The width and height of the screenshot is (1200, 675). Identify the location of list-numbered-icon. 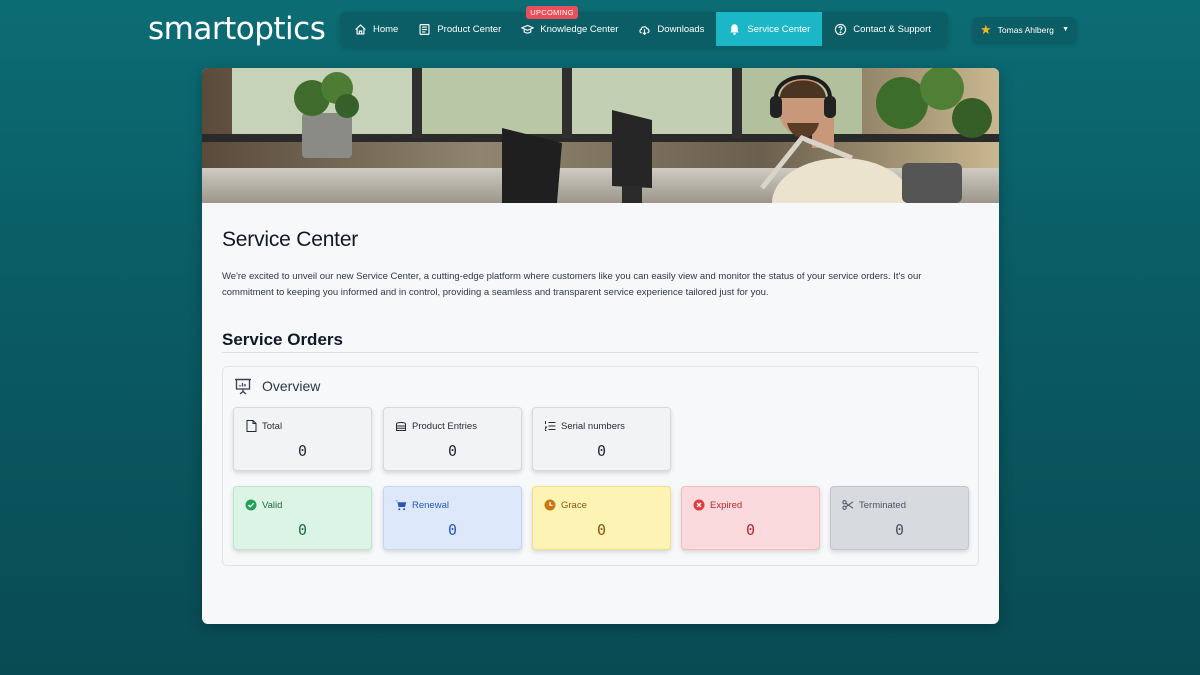
(550, 426).